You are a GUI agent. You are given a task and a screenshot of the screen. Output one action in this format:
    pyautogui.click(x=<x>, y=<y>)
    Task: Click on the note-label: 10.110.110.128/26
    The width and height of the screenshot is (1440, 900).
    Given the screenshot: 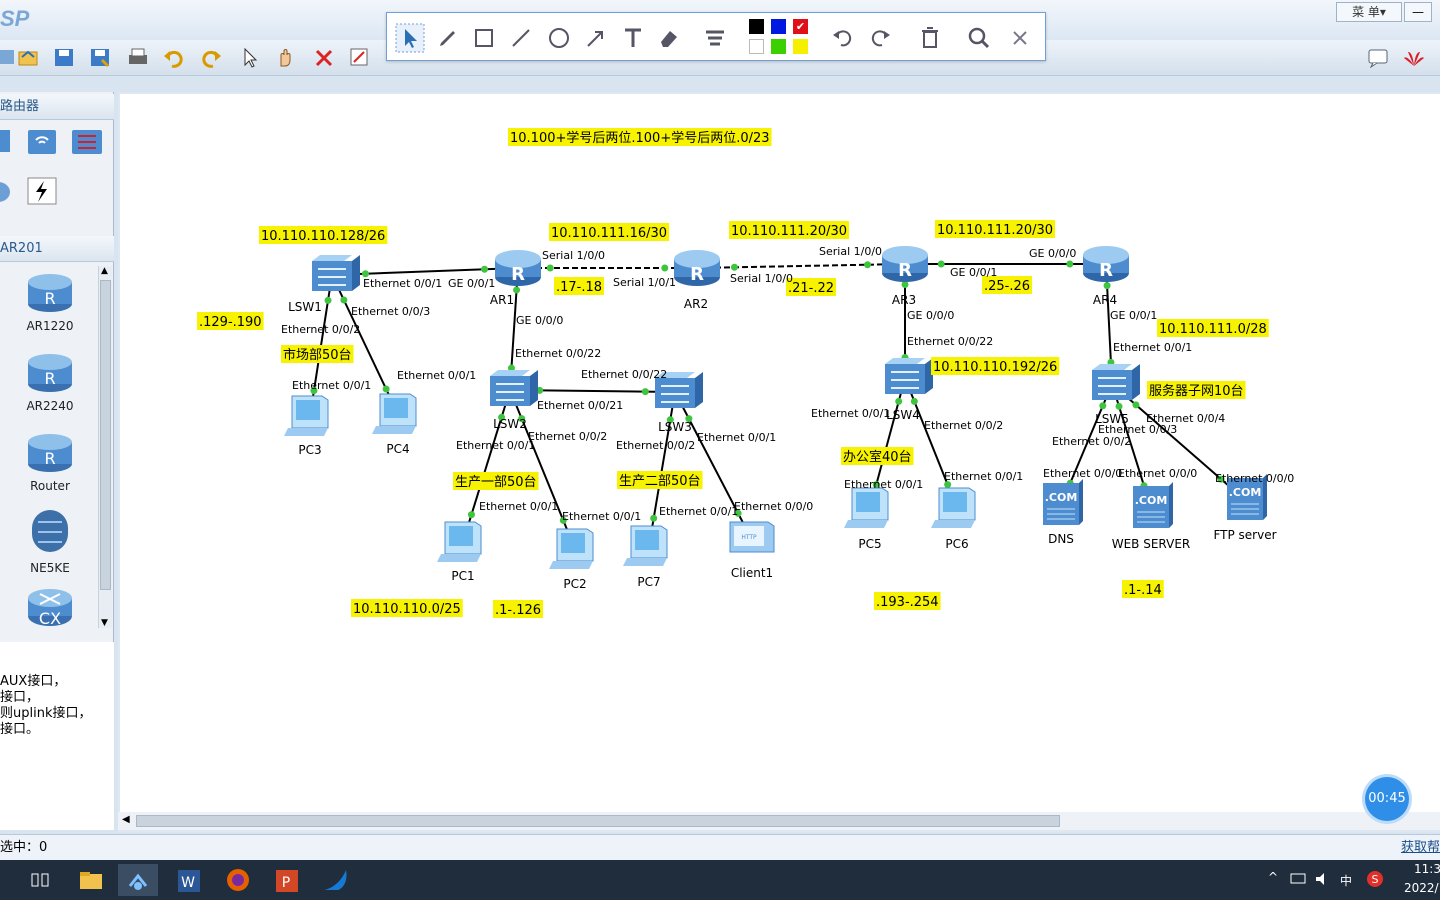 What is the action you would take?
    pyautogui.click(x=323, y=235)
    